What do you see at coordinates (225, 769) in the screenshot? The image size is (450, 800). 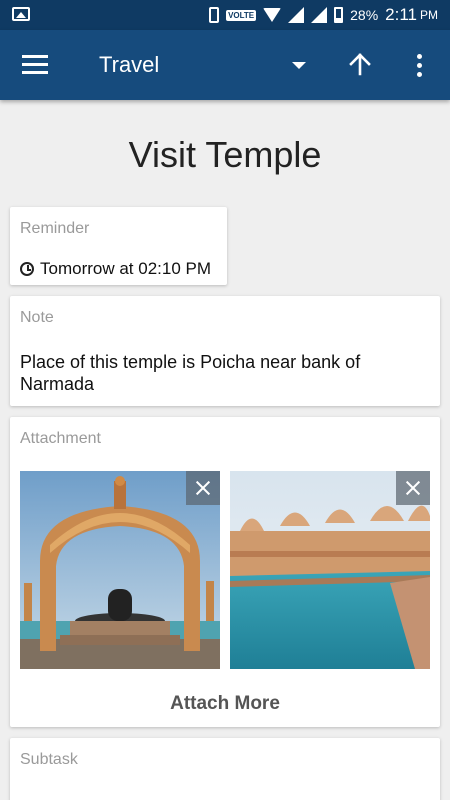 I see `subtask-card: Subtask` at bounding box center [225, 769].